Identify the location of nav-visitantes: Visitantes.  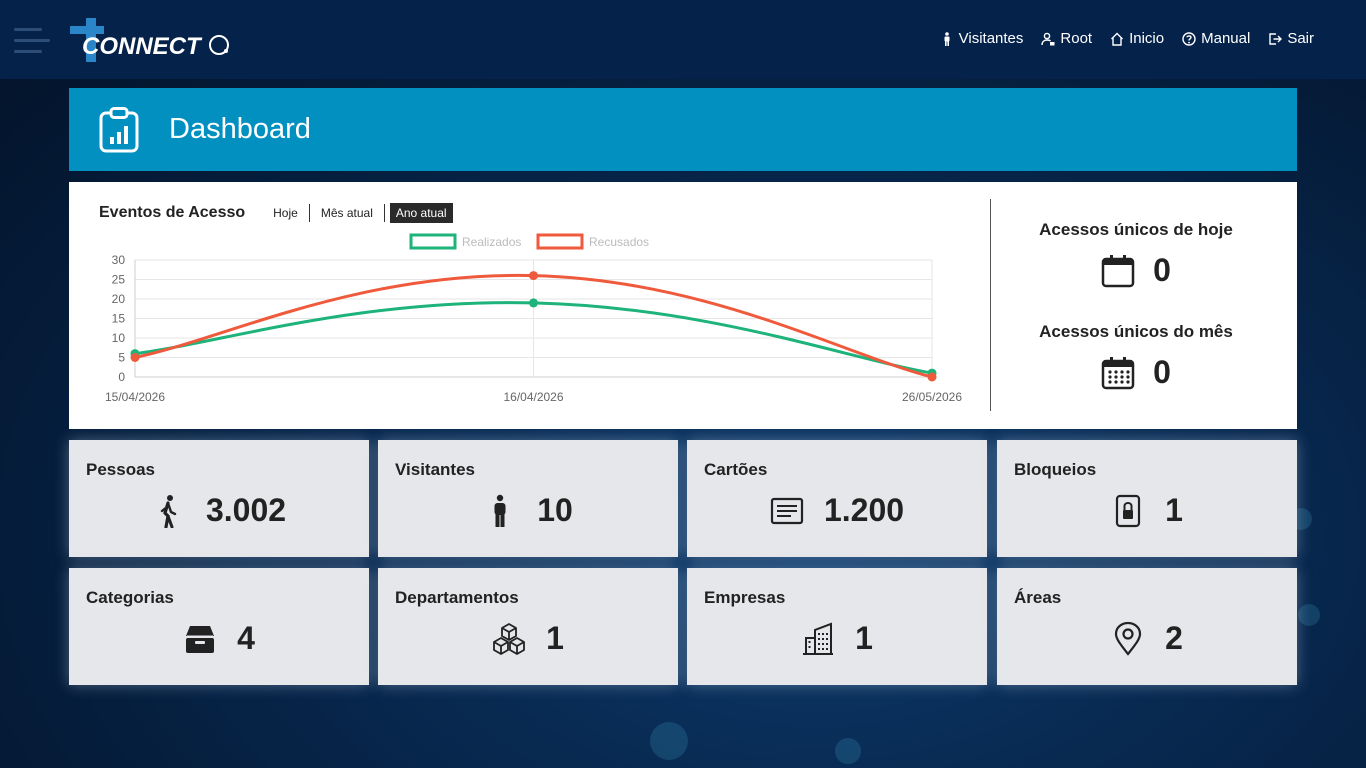
(982, 38).